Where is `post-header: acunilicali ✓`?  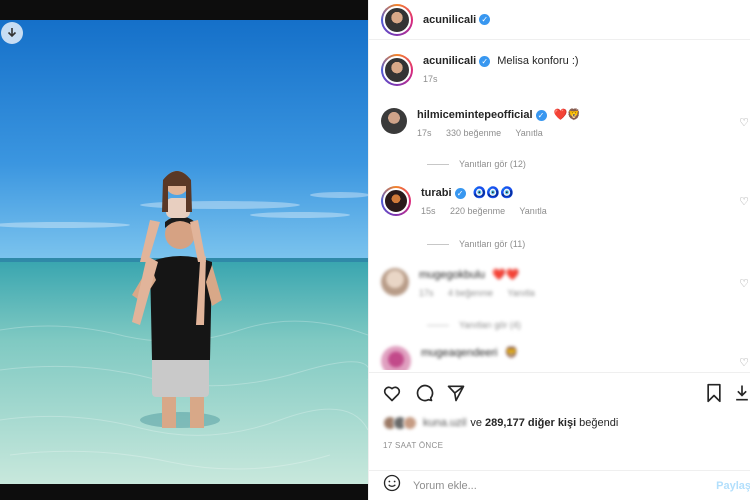 post-header: acunilicali ✓ is located at coordinates (559, 20).